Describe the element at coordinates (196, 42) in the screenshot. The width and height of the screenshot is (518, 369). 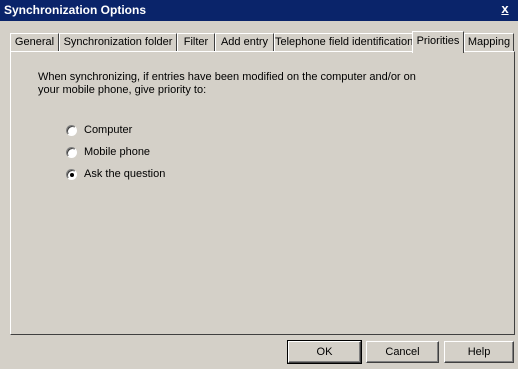
I see `tab-filter: Filter` at that location.